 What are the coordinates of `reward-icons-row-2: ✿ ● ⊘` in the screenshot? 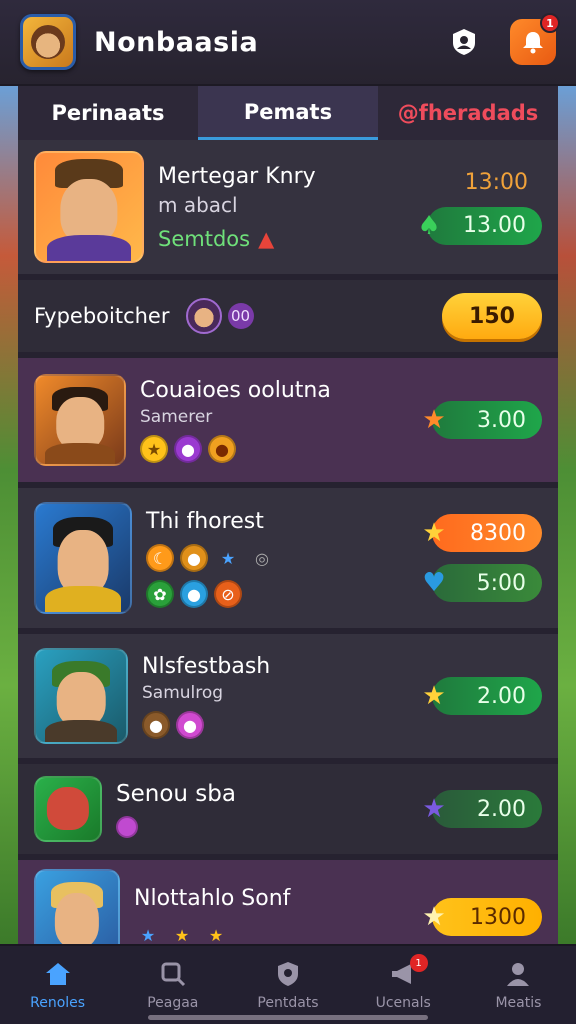 It's located at (289, 594).